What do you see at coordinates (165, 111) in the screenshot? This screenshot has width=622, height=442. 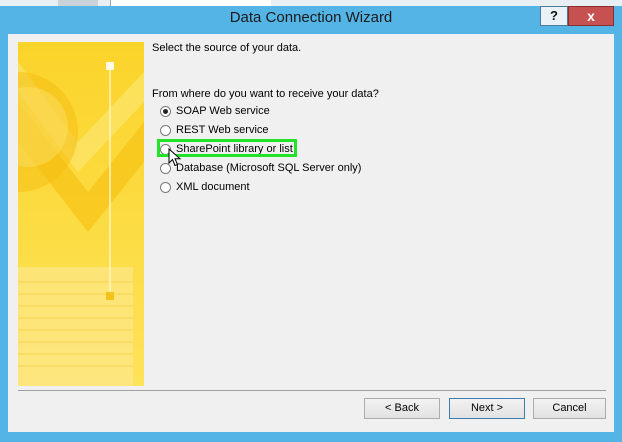 I see `radio-button-checked` at bounding box center [165, 111].